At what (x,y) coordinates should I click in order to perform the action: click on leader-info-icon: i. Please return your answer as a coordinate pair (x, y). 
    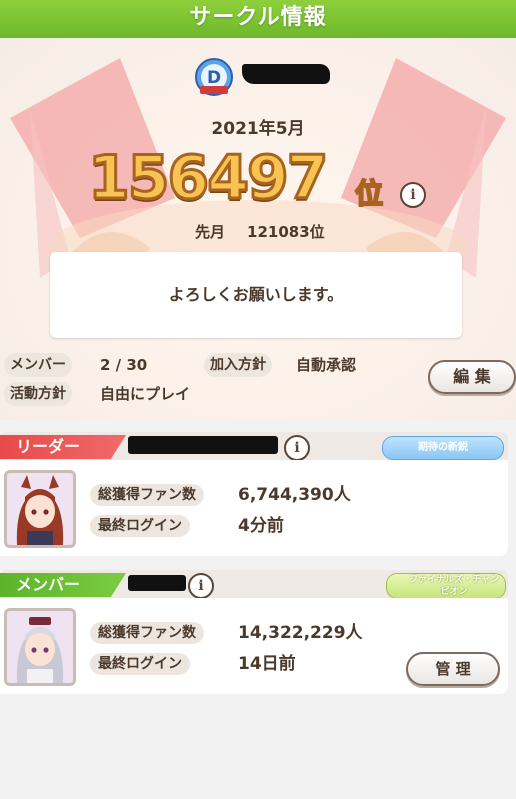
    Looking at the image, I should click on (297, 448).